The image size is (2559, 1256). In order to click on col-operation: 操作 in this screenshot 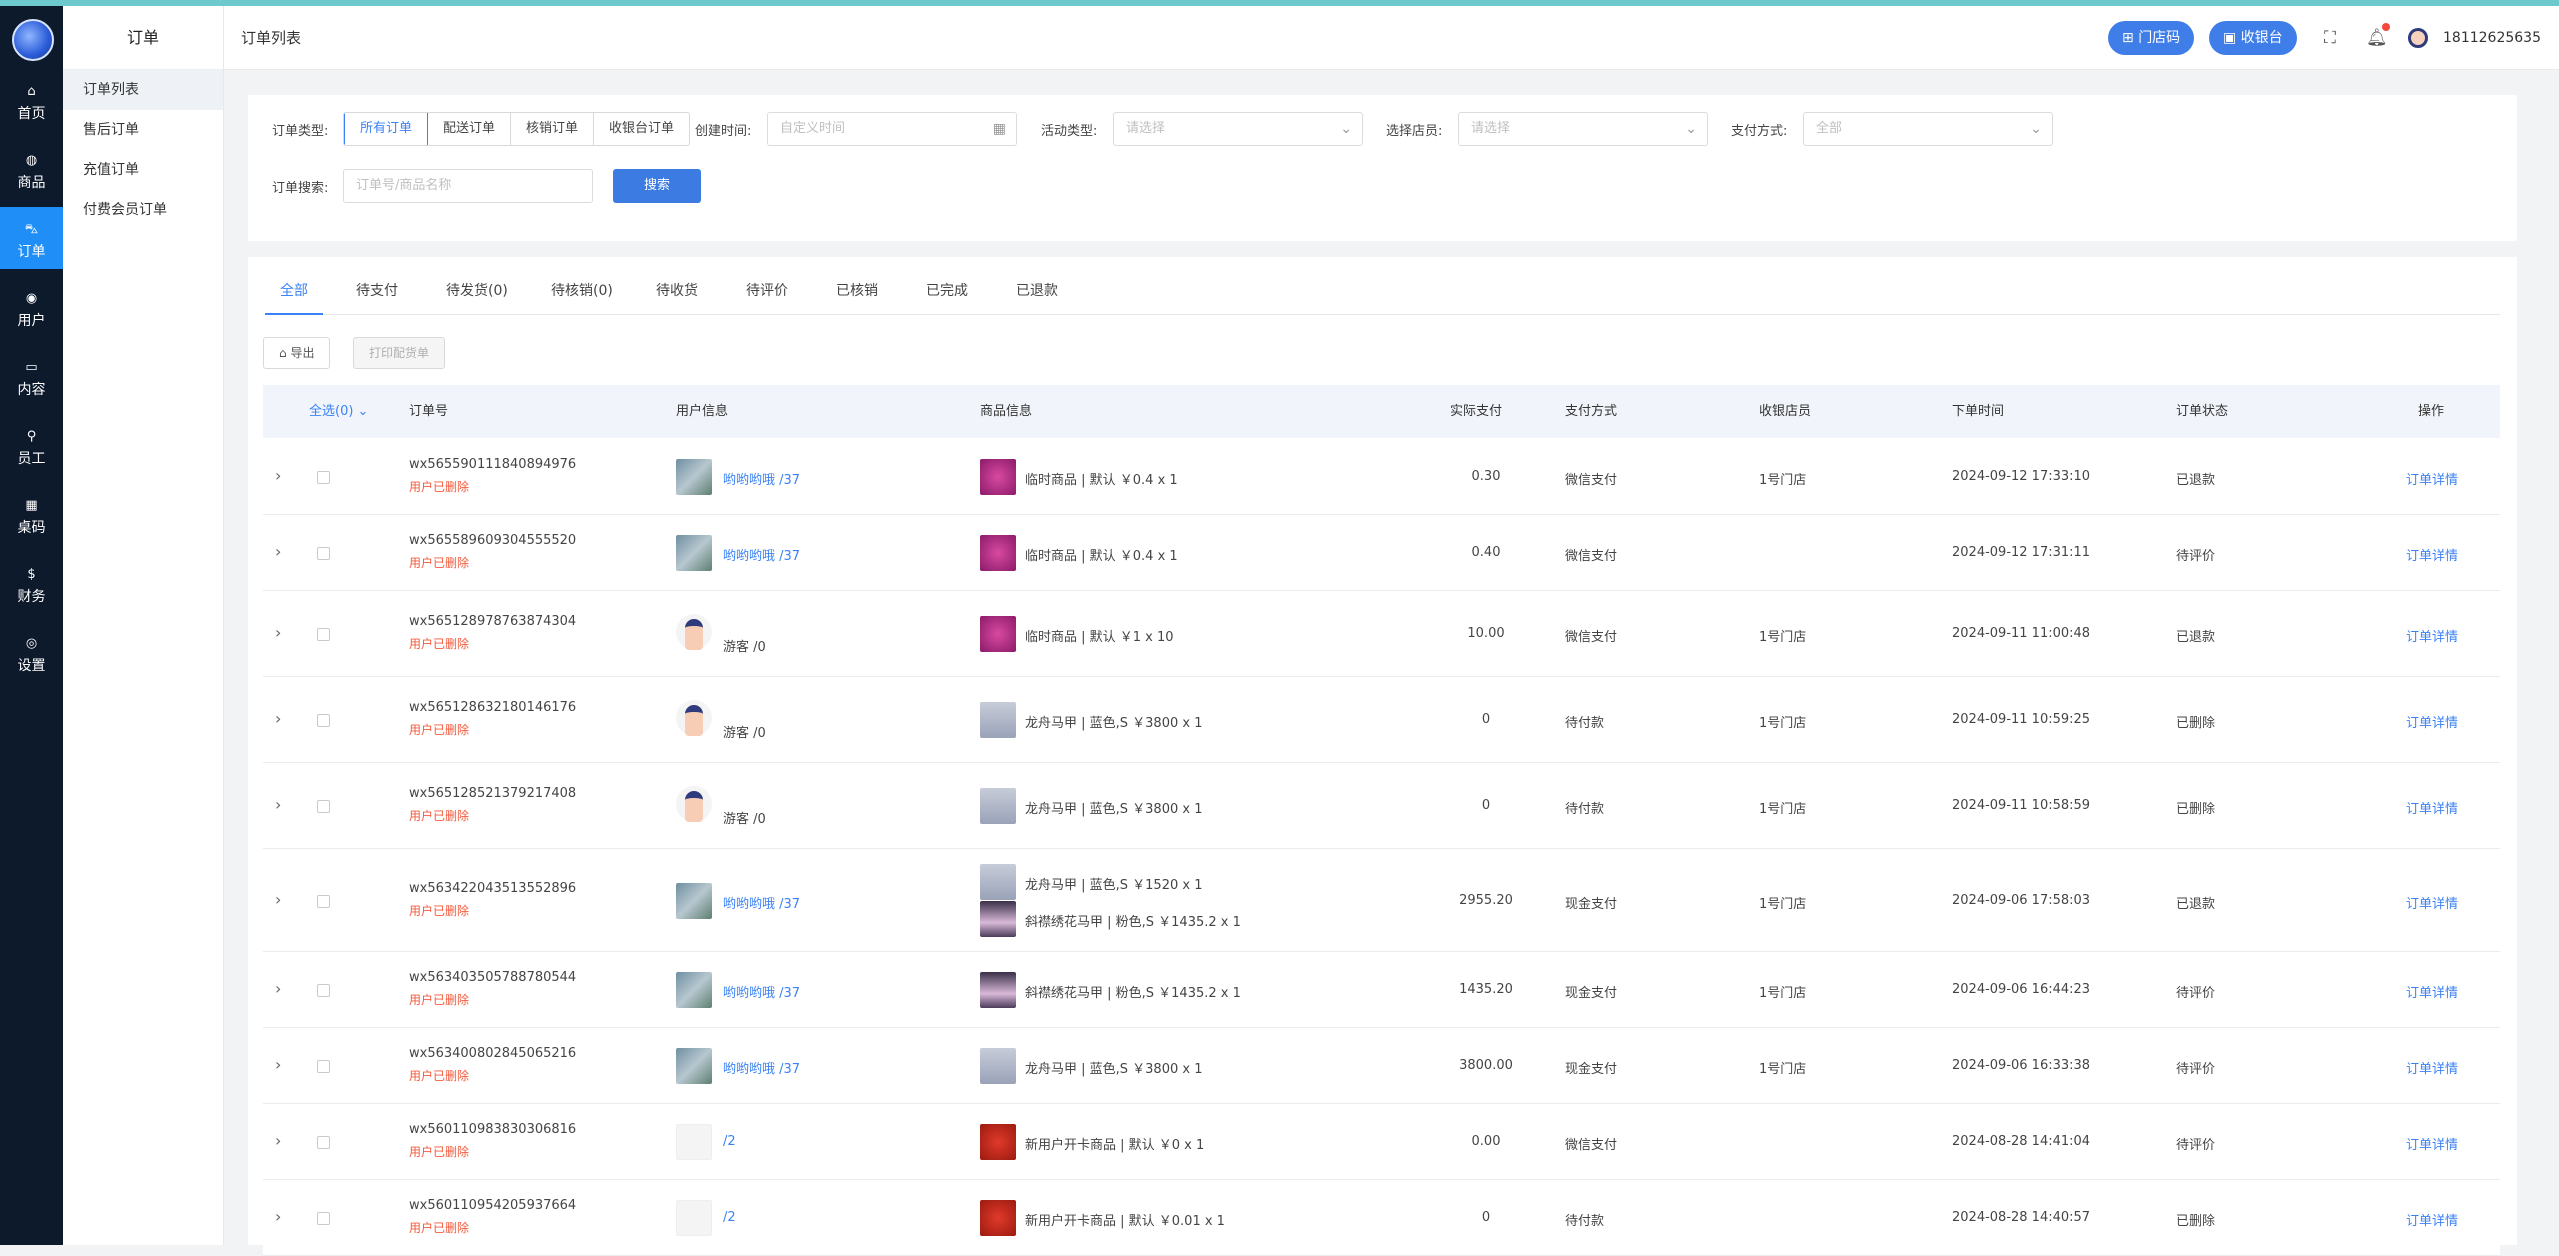, I will do `click(2431, 411)`.